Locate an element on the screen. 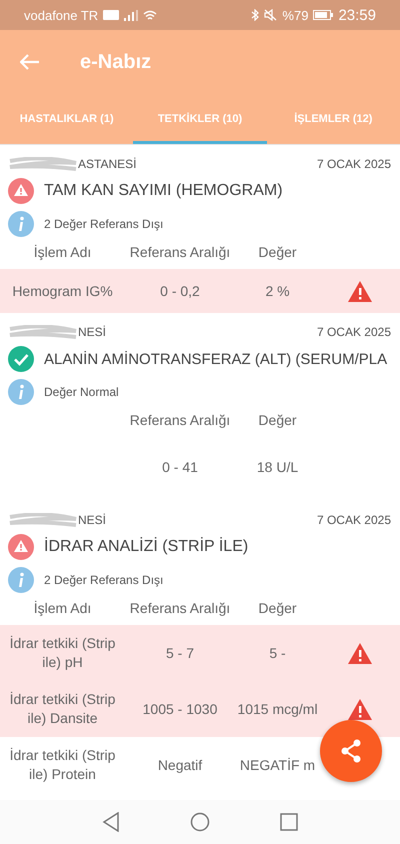 The width and height of the screenshot is (400, 844). table-cell: 5 - is located at coordinates (277, 652).